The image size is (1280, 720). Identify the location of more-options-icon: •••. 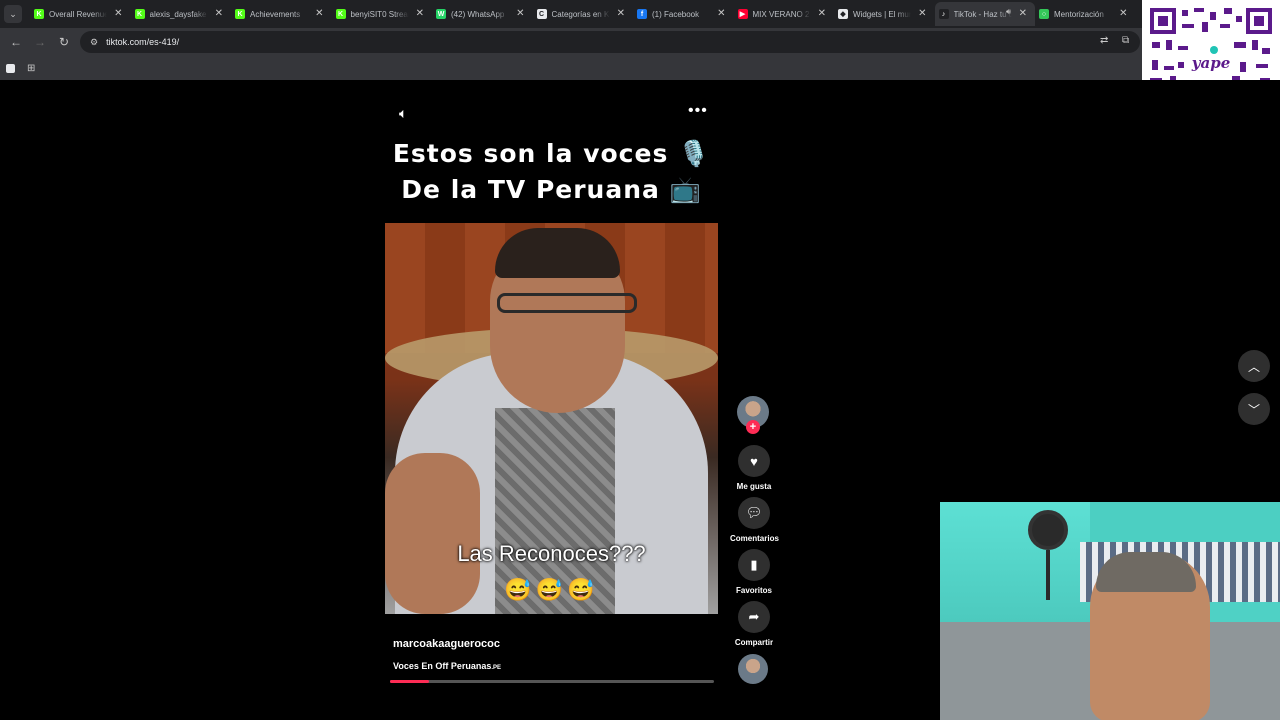
(698, 111).